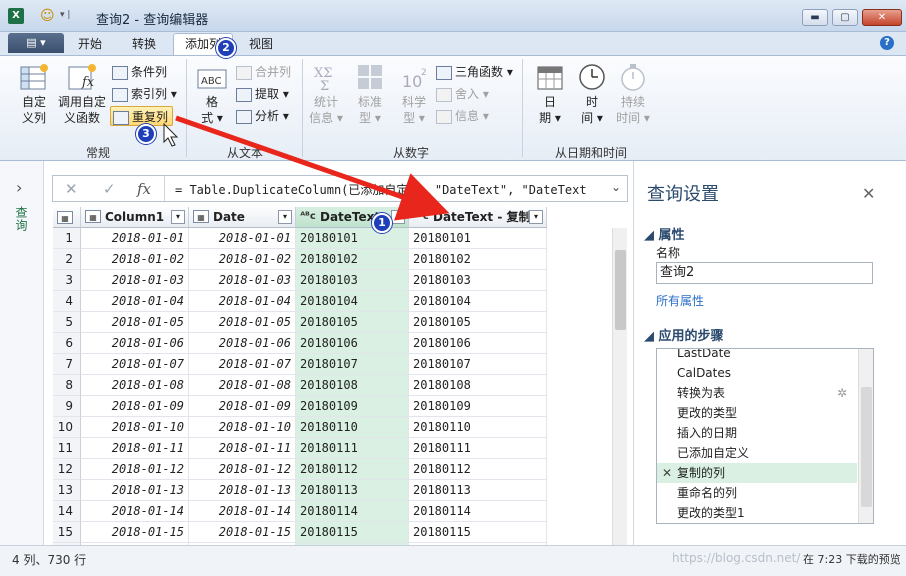 The height and width of the screenshot is (576, 906). Describe the element at coordinates (352, 427) in the screenshot. I see `table-cell: 20180110` at that location.